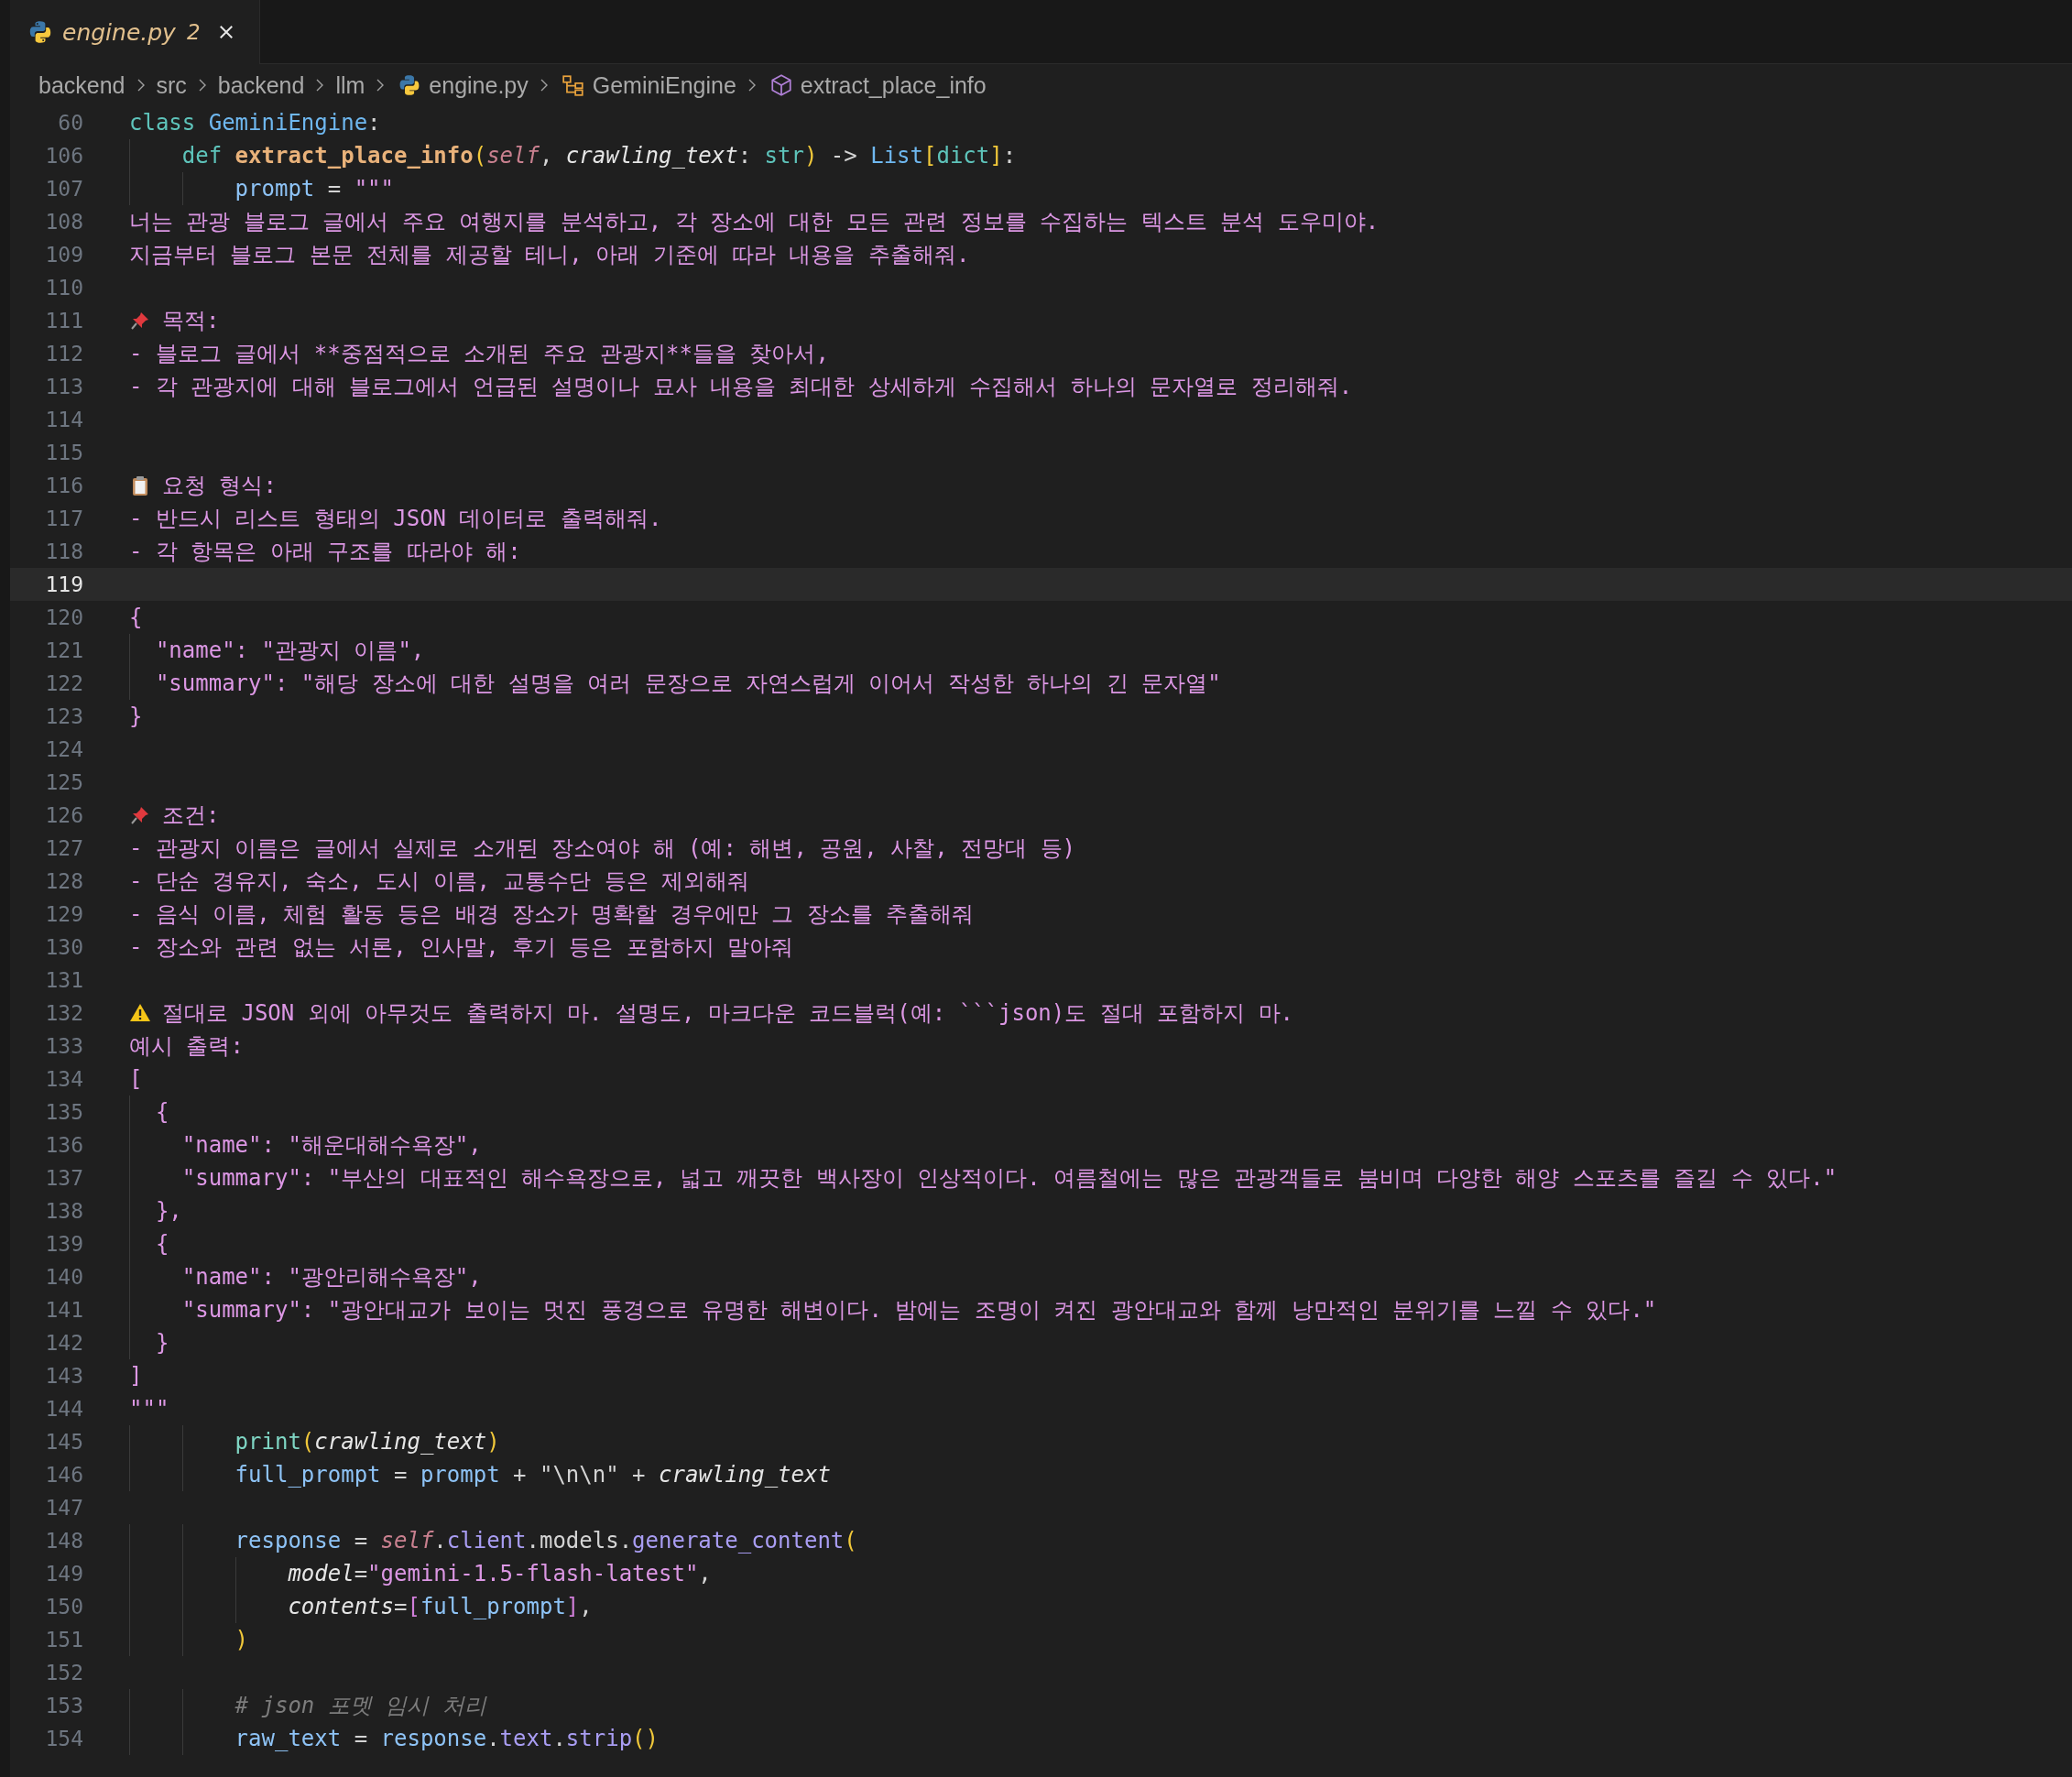 The image size is (2072, 1777). Describe the element at coordinates (171, 85) in the screenshot. I see `breadcrumb-item: src` at that location.